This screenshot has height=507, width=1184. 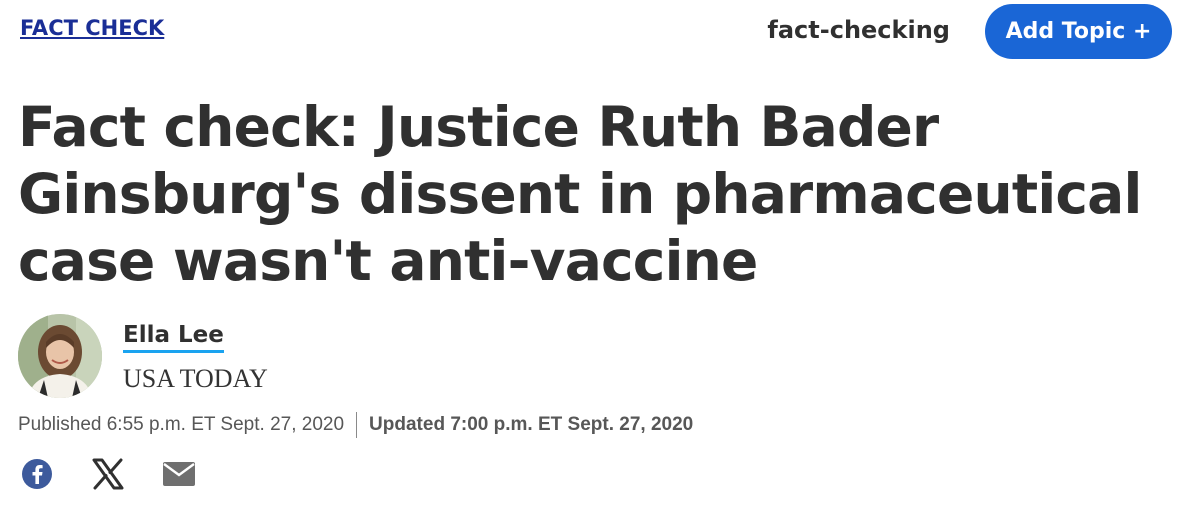 I want to click on date-divider, so click(x=357, y=425).